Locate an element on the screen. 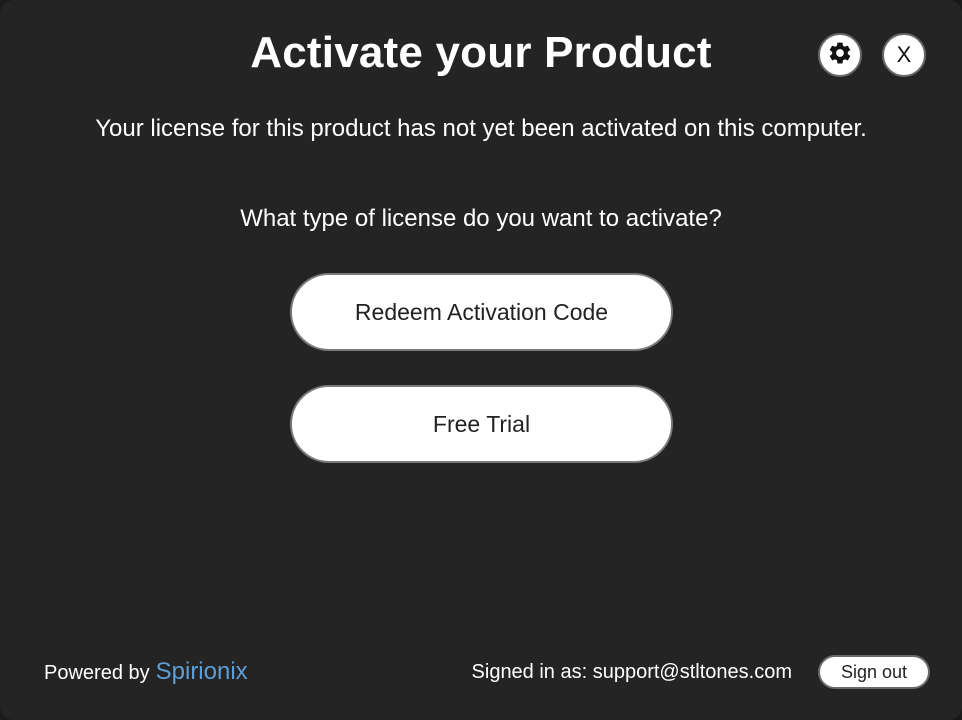  redeem-activation-code-button: Redeem Activation Code is located at coordinates (481, 312).